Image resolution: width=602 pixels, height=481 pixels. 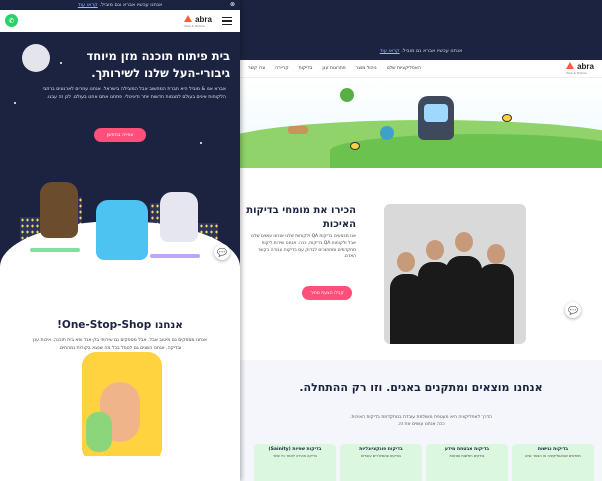 I want to click on card-text: בודקים שהפיצ'רים עובדים, so click(x=381, y=456).